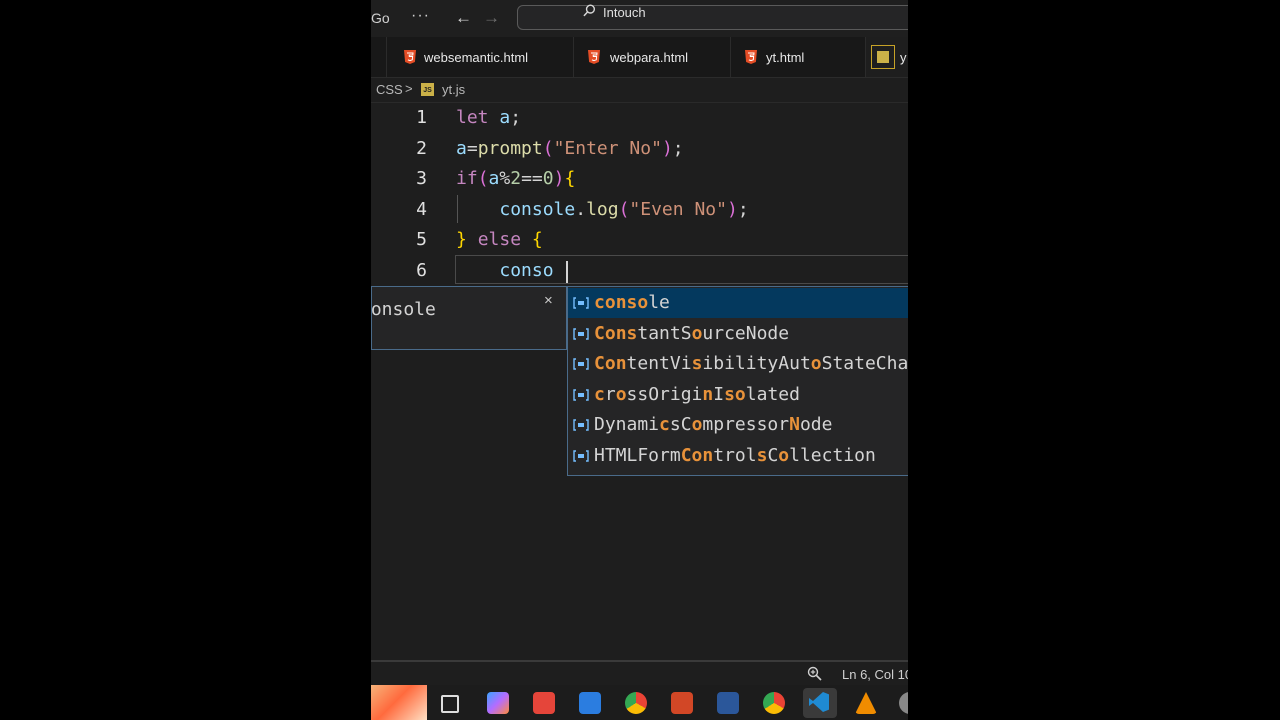 The width and height of the screenshot is (1280, 720). Describe the element at coordinates (379, 57) in the screenshot. I see `tab-hidden` at that location.